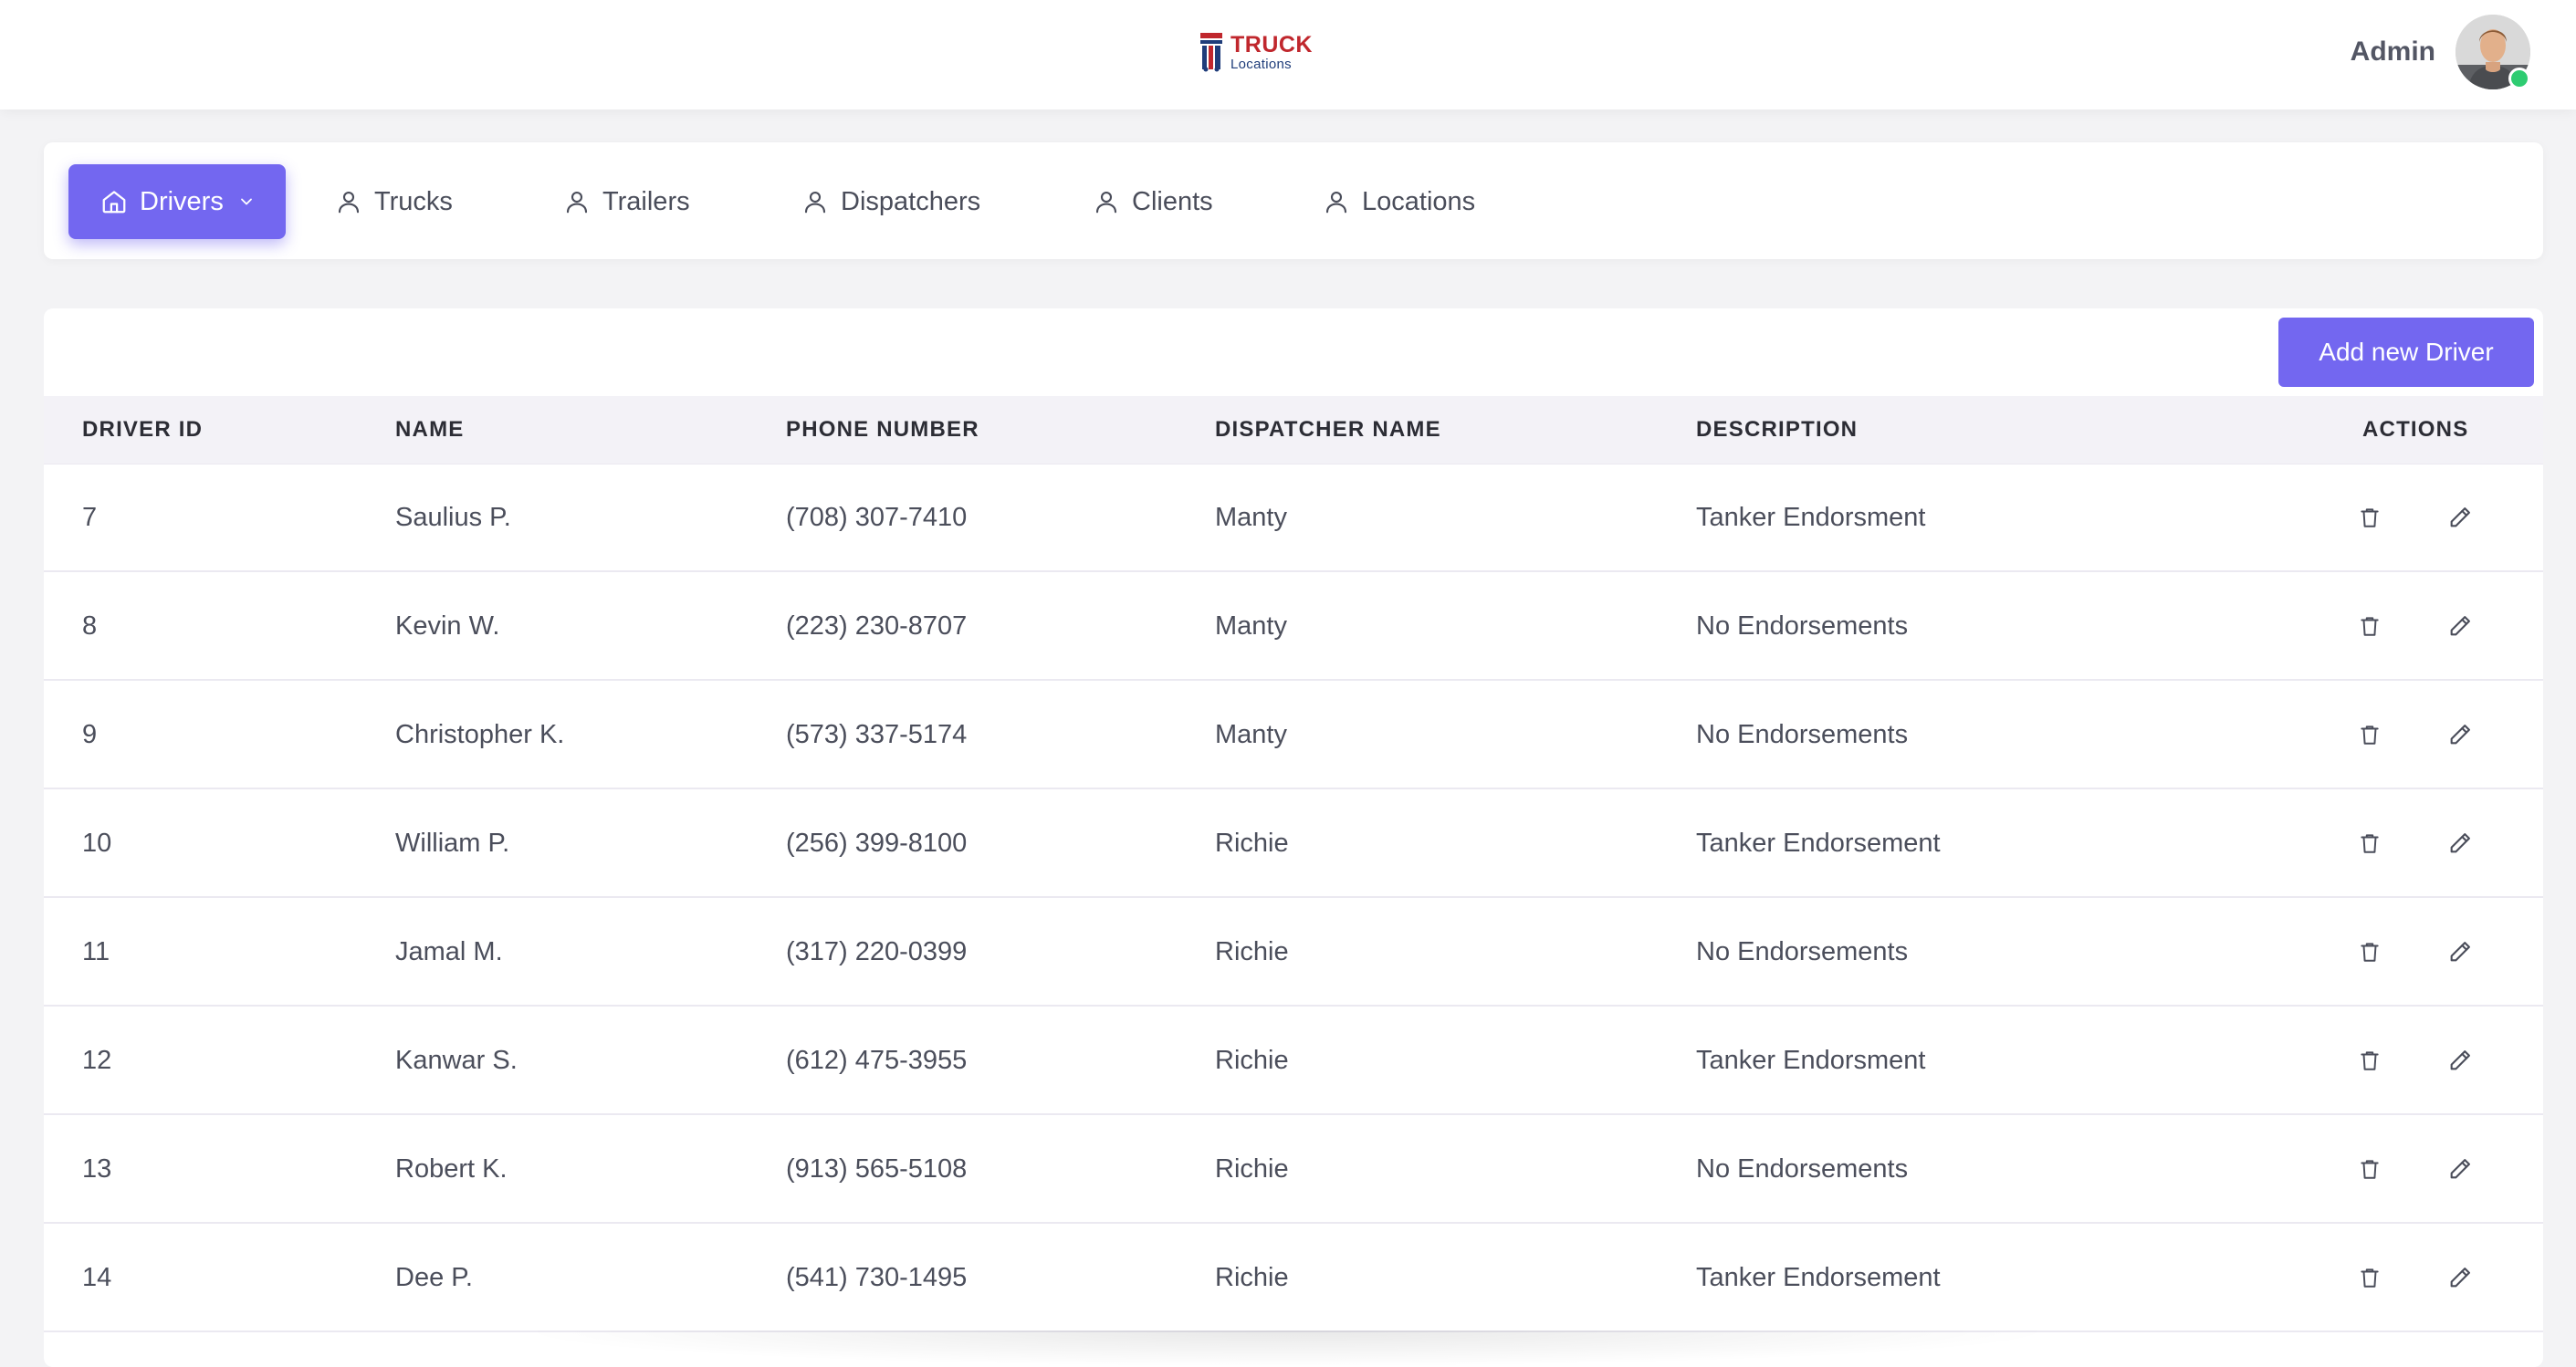 This screenshot has width=2576, height=1367. I want to click on cell-name: Kevin W., so click(447, 626).